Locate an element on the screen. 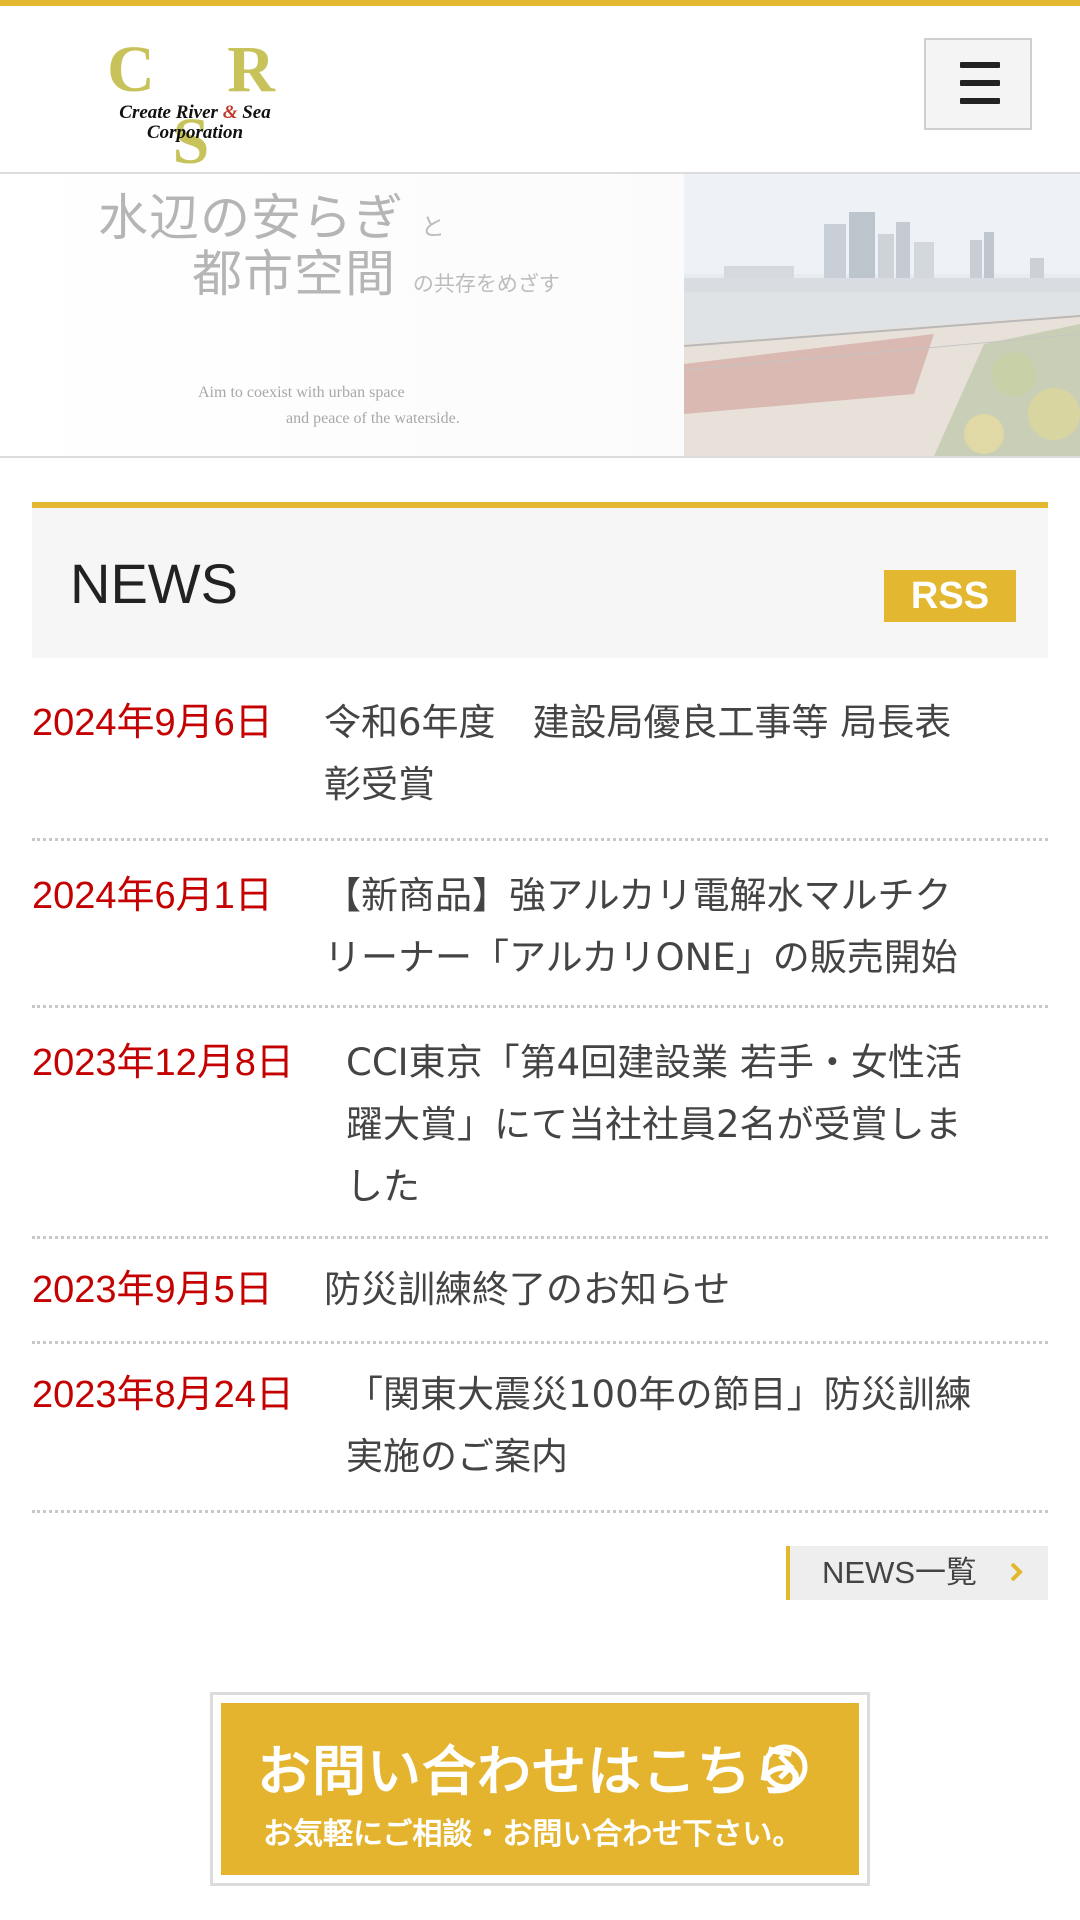  waterfront-skyline-image is located at coordinates (882, 315).